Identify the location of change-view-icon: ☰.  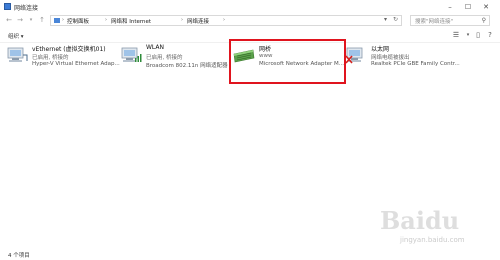
(456, 35).